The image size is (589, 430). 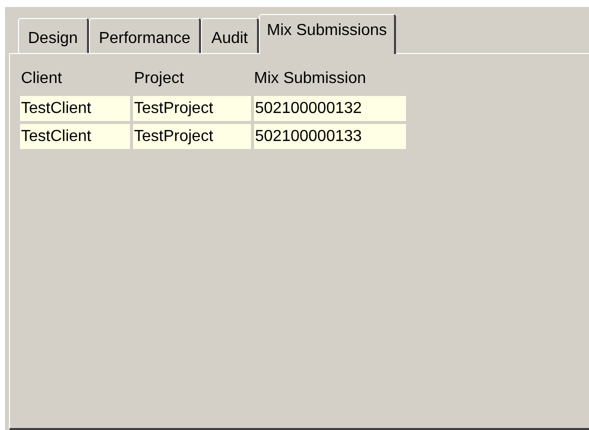 What do you see at coordinates (159, 79) in the screenshot?
I see `column-header: Project` at bounding box center [159, 79].